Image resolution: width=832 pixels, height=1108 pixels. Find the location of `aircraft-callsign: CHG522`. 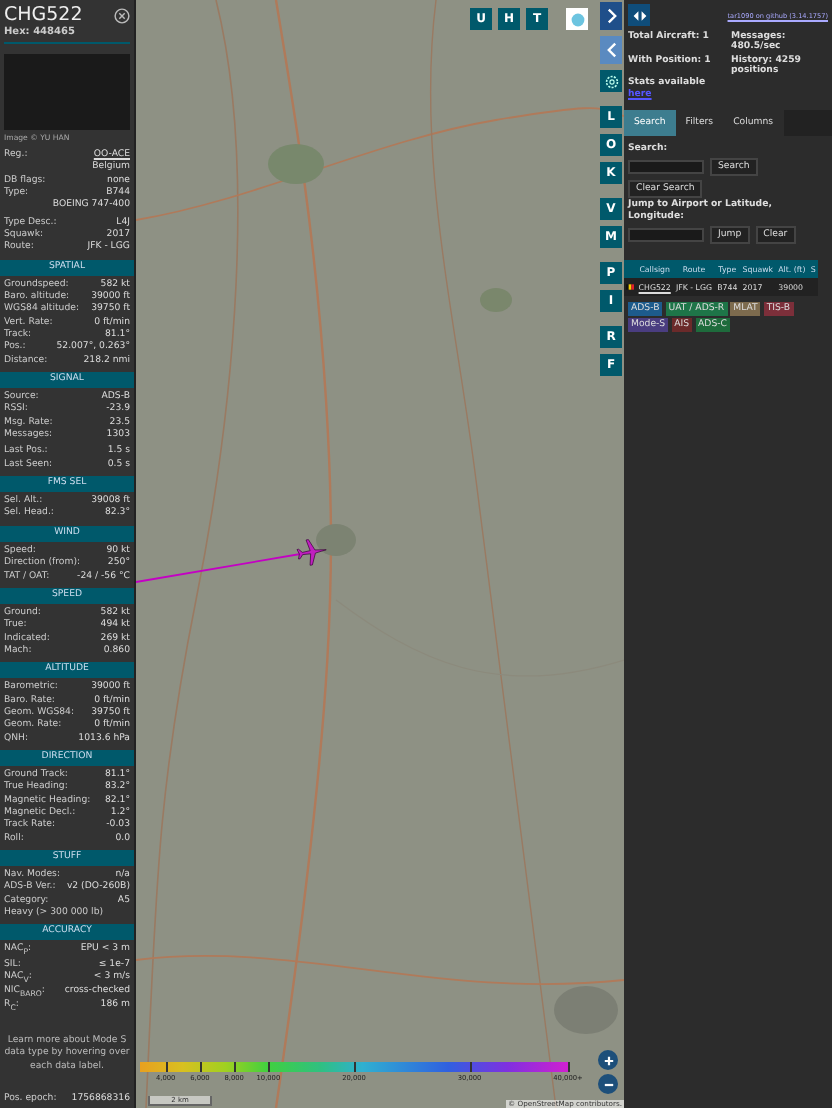

aircraft-callsign: CHG522 is located at coordinates (43, 15).